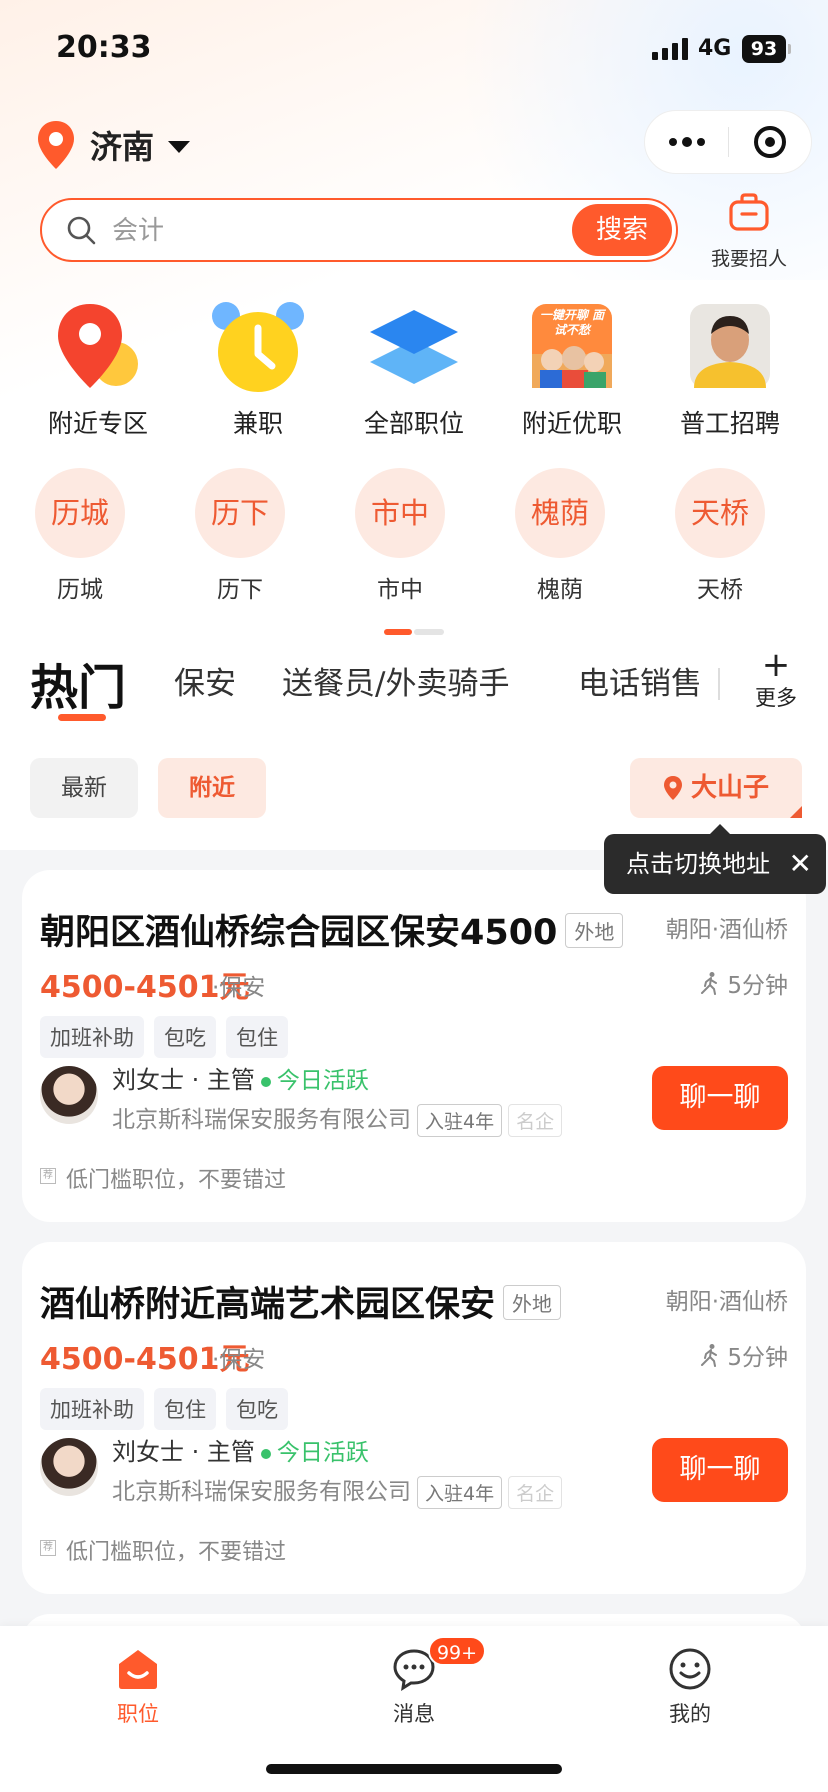 Image resolution: width=828 pixels, height=1792 pixels. Describe the element at coordinates (80, 513) in the screenshot. I see `district-circle: 历城` at that location.